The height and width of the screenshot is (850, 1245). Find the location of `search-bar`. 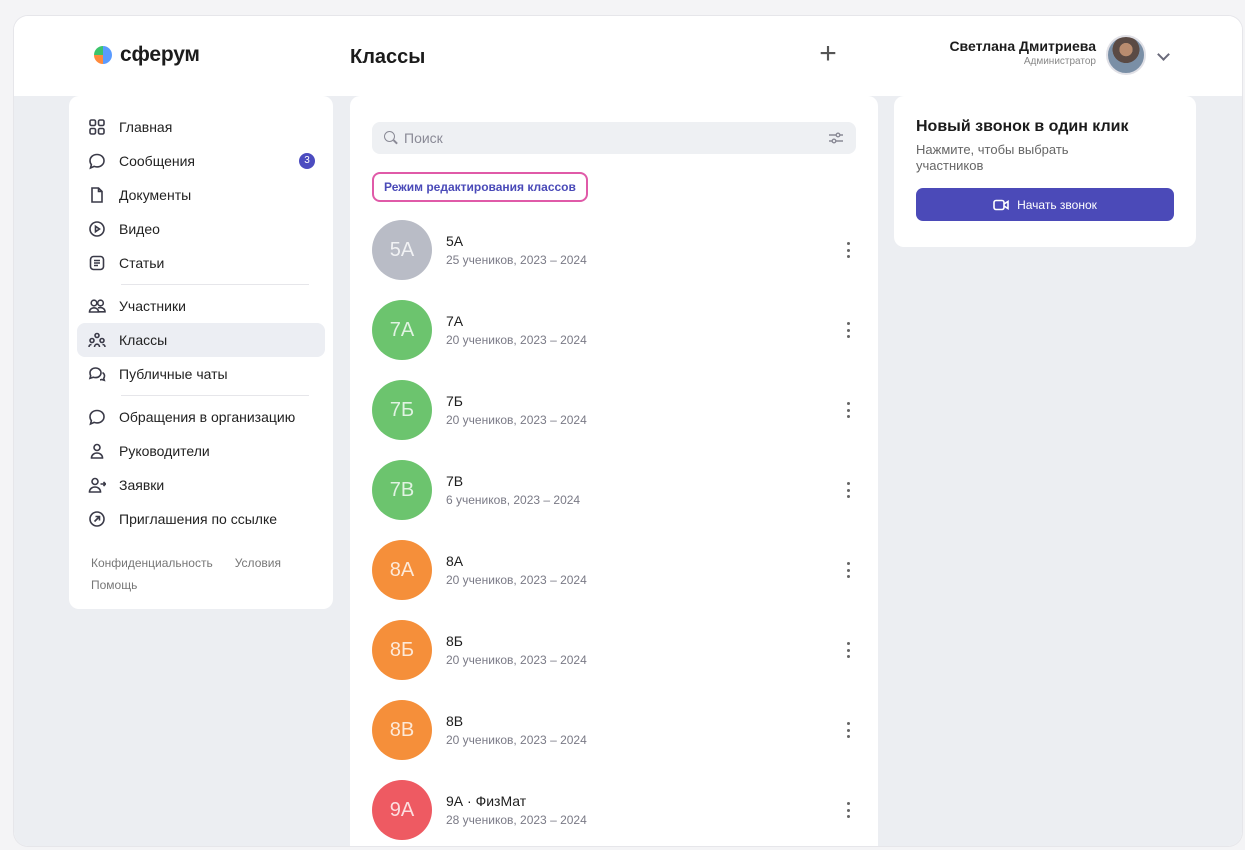

search-bar is located at coordinates (614, 138).